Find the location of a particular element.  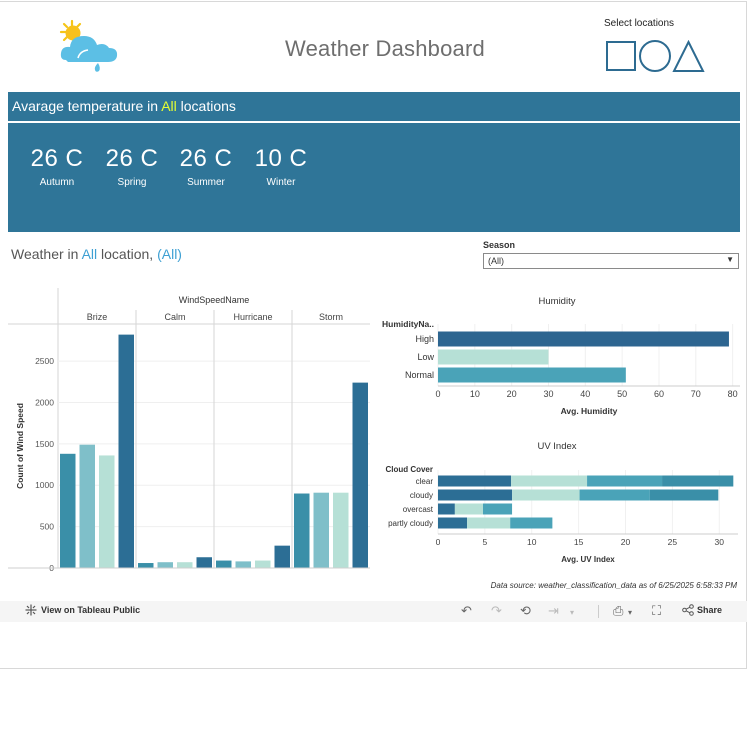

temp-season-label: Autumn is located at coordinates (57, 182).